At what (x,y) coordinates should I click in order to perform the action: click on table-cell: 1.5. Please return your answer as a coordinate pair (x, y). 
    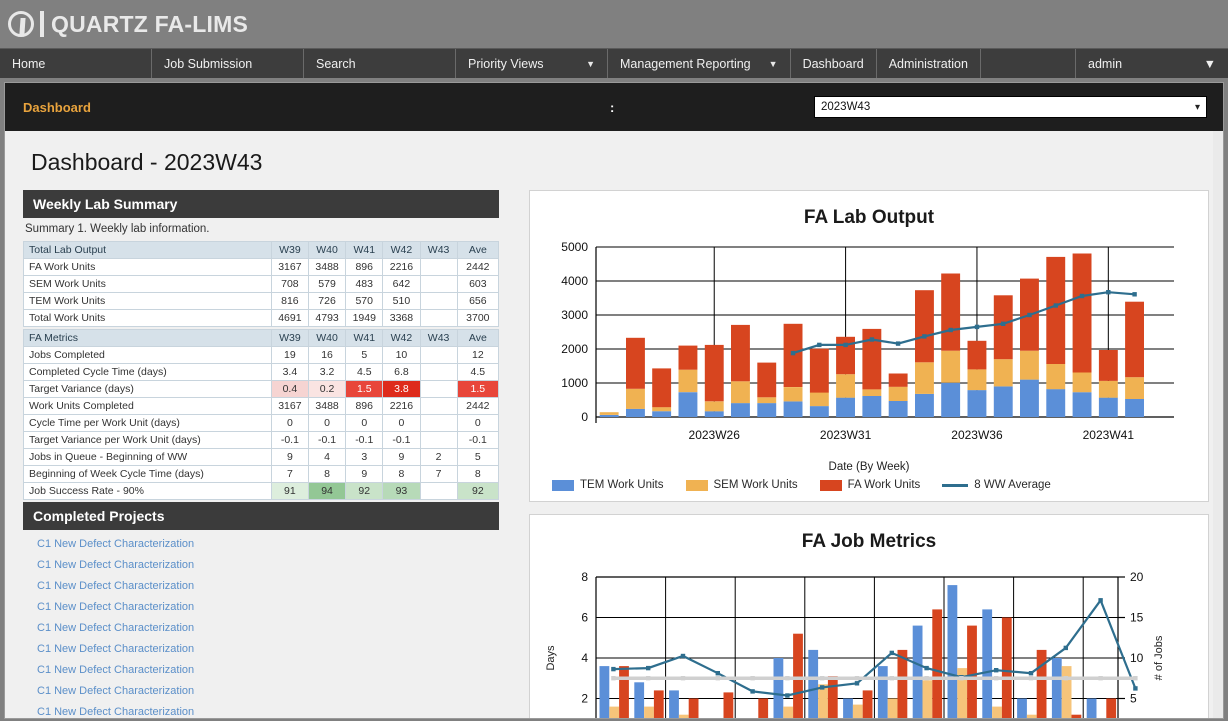
    Looking at the image, I should click on (478, 389).